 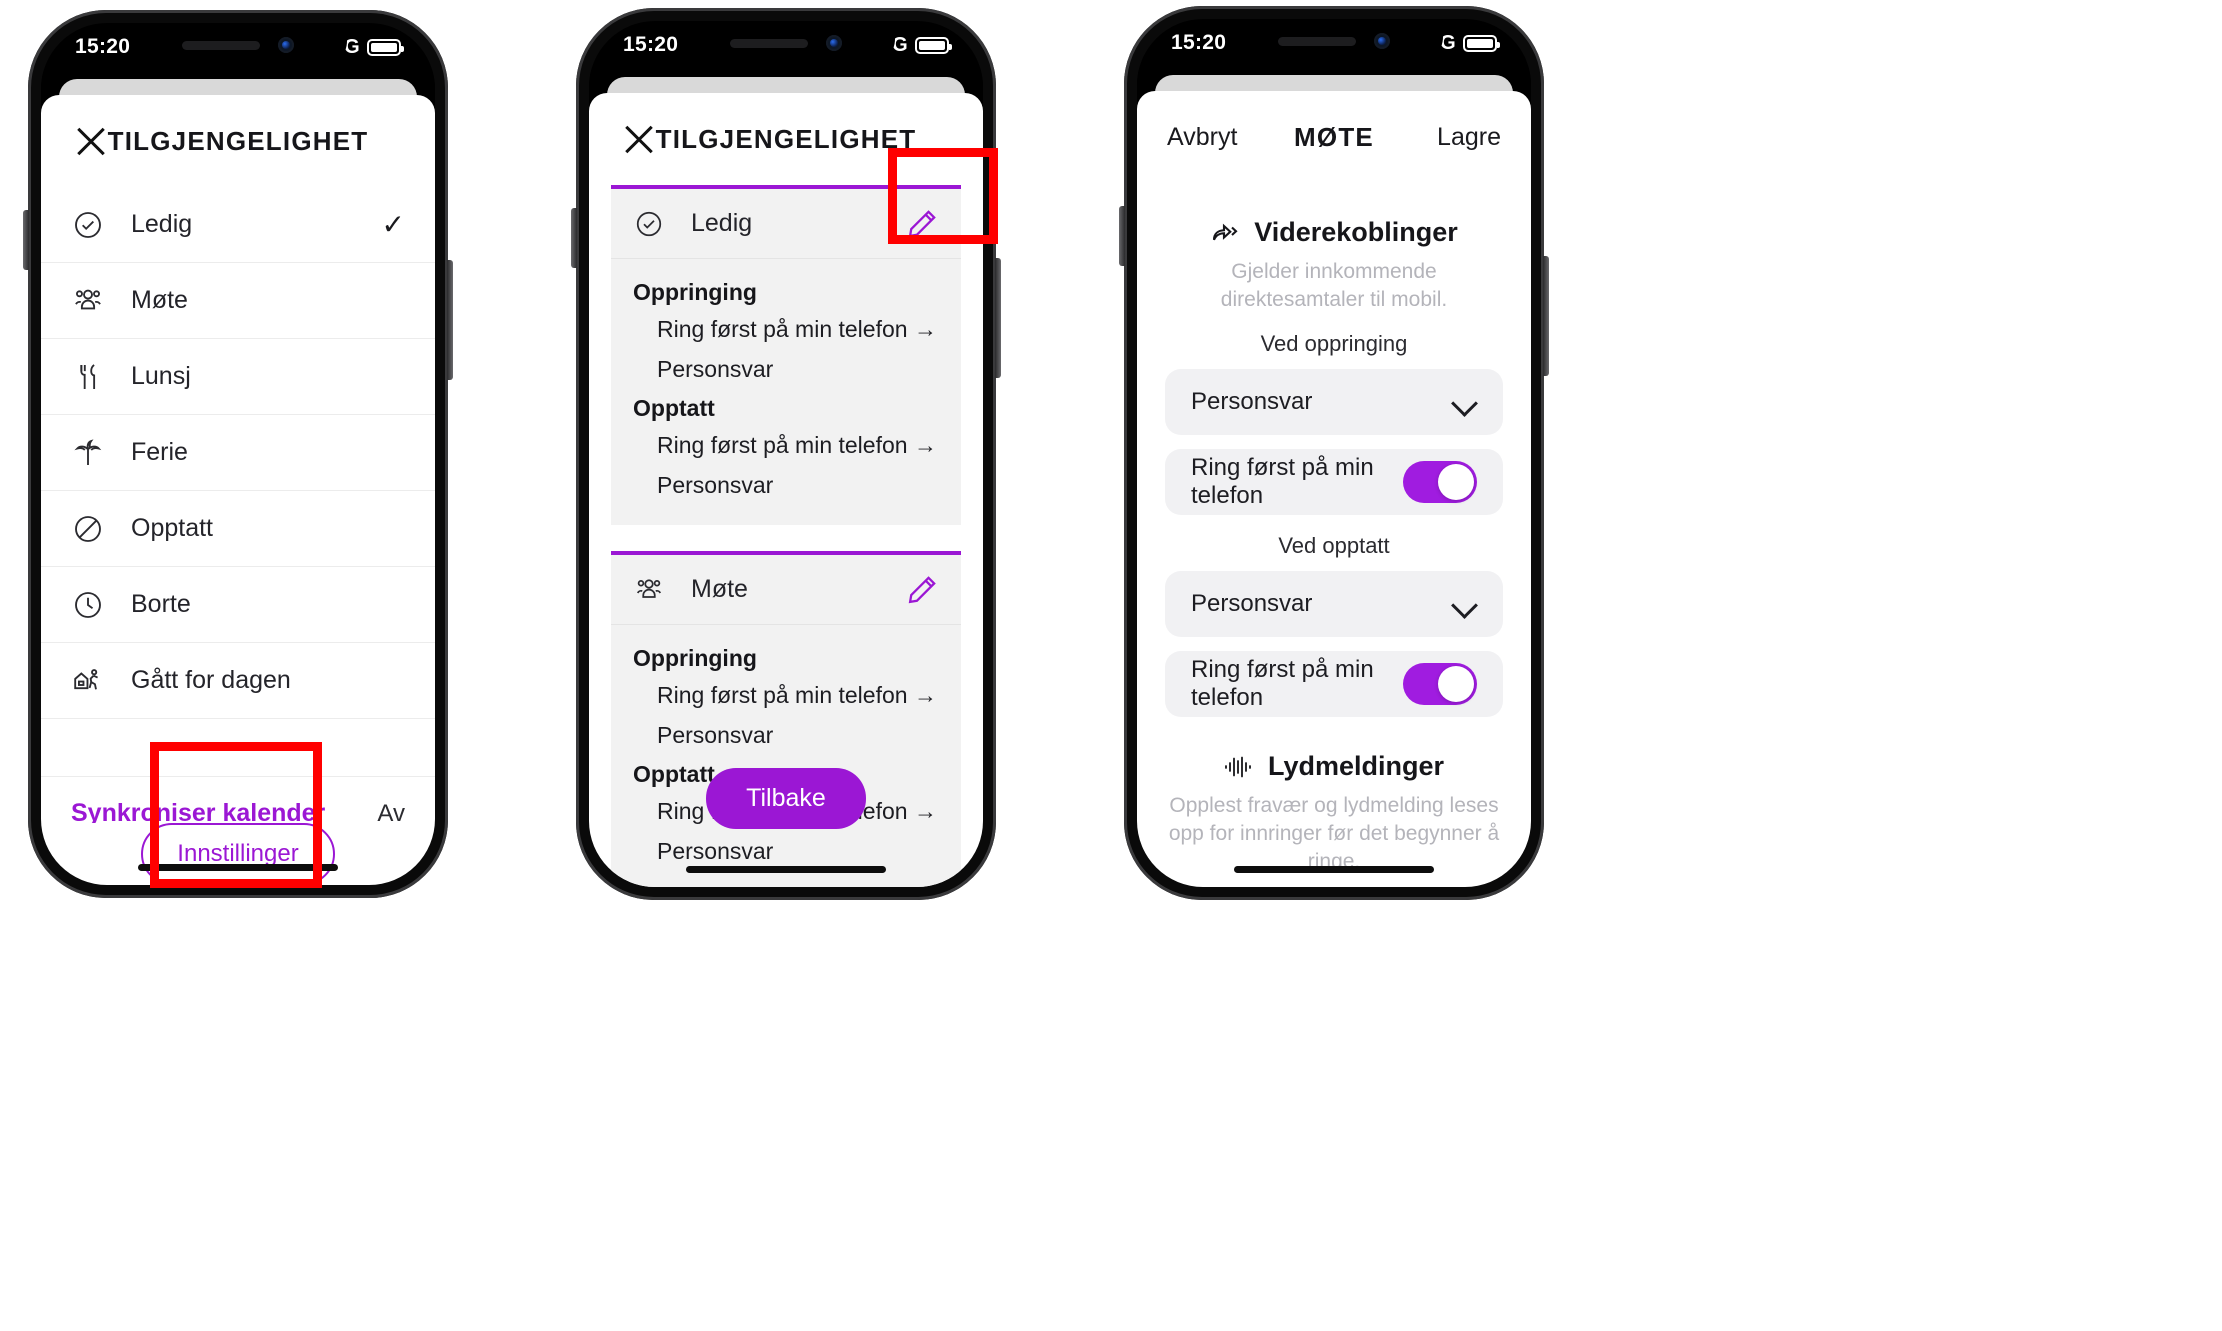 What do you see at coordinates (88, 453) in the screenshot?
I see `palm-tree-icon` at bounding box center [88, 453].